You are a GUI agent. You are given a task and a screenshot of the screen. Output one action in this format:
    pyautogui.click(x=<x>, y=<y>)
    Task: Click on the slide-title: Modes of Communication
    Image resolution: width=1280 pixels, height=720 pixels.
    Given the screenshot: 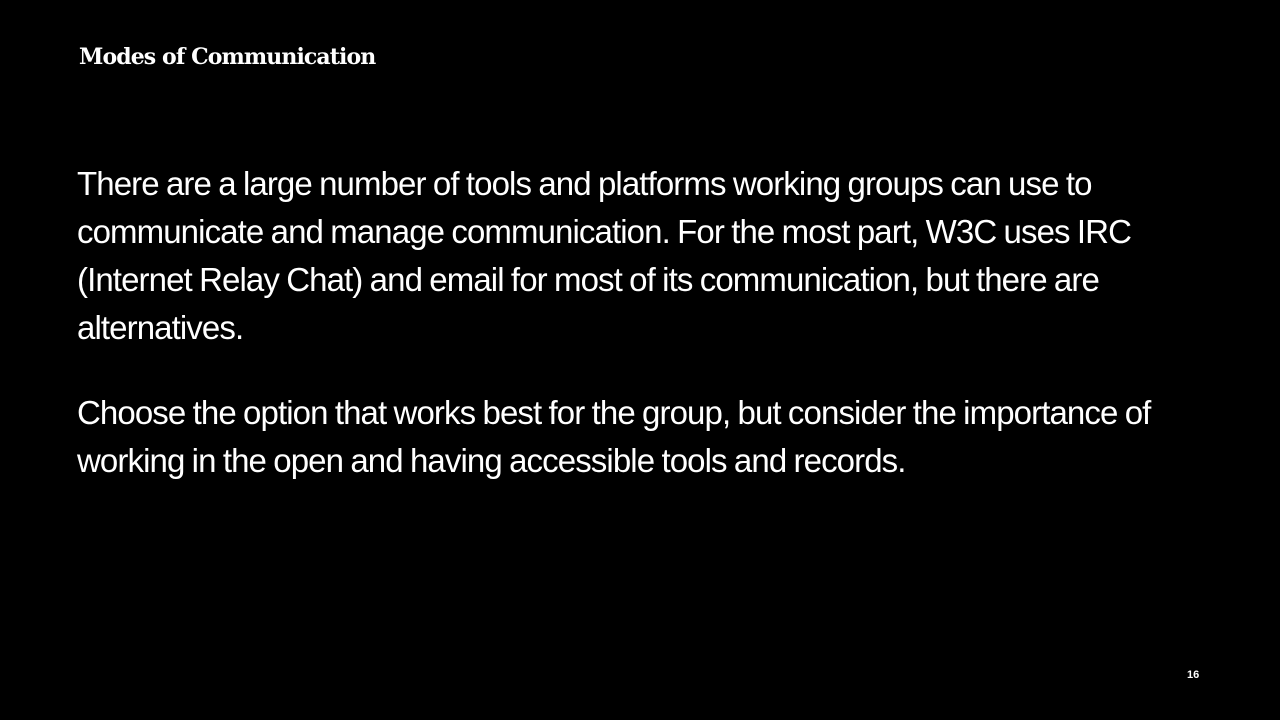 What is the action you would take?
    pyautogui.click(x=227, y=57)
    